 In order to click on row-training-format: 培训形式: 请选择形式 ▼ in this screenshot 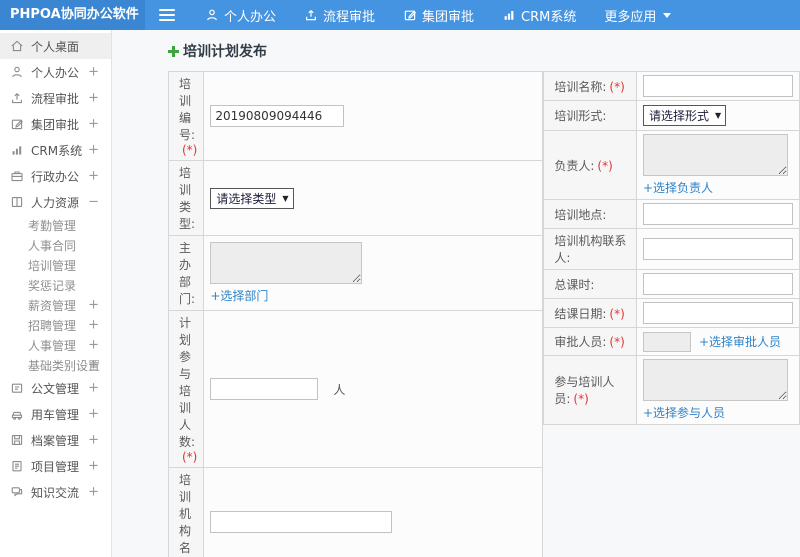, I will do `click(671, 115)`.